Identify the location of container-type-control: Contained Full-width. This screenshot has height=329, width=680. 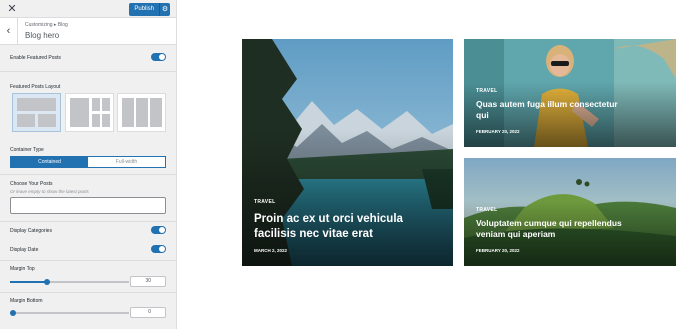
(88, 162).